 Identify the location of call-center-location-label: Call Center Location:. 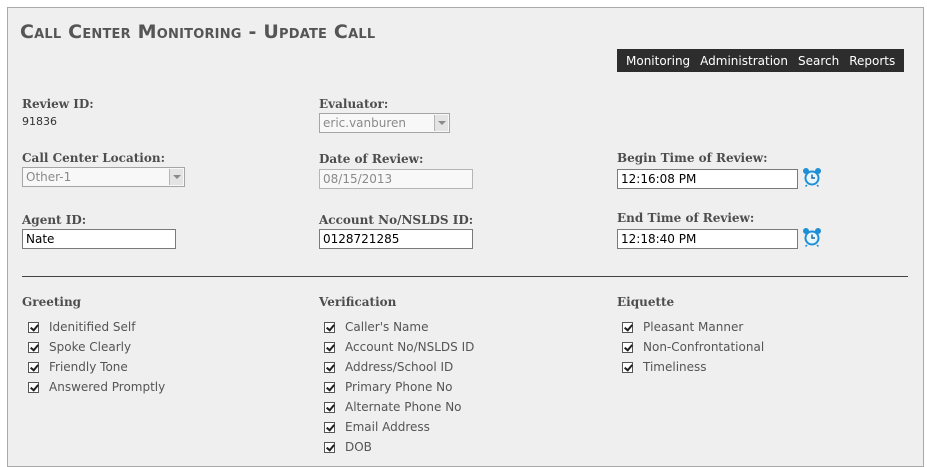
(93, 158).